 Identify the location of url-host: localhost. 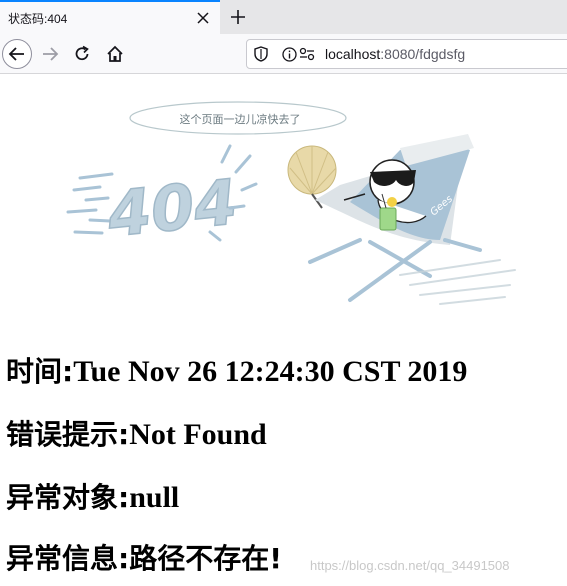
(353, 54).